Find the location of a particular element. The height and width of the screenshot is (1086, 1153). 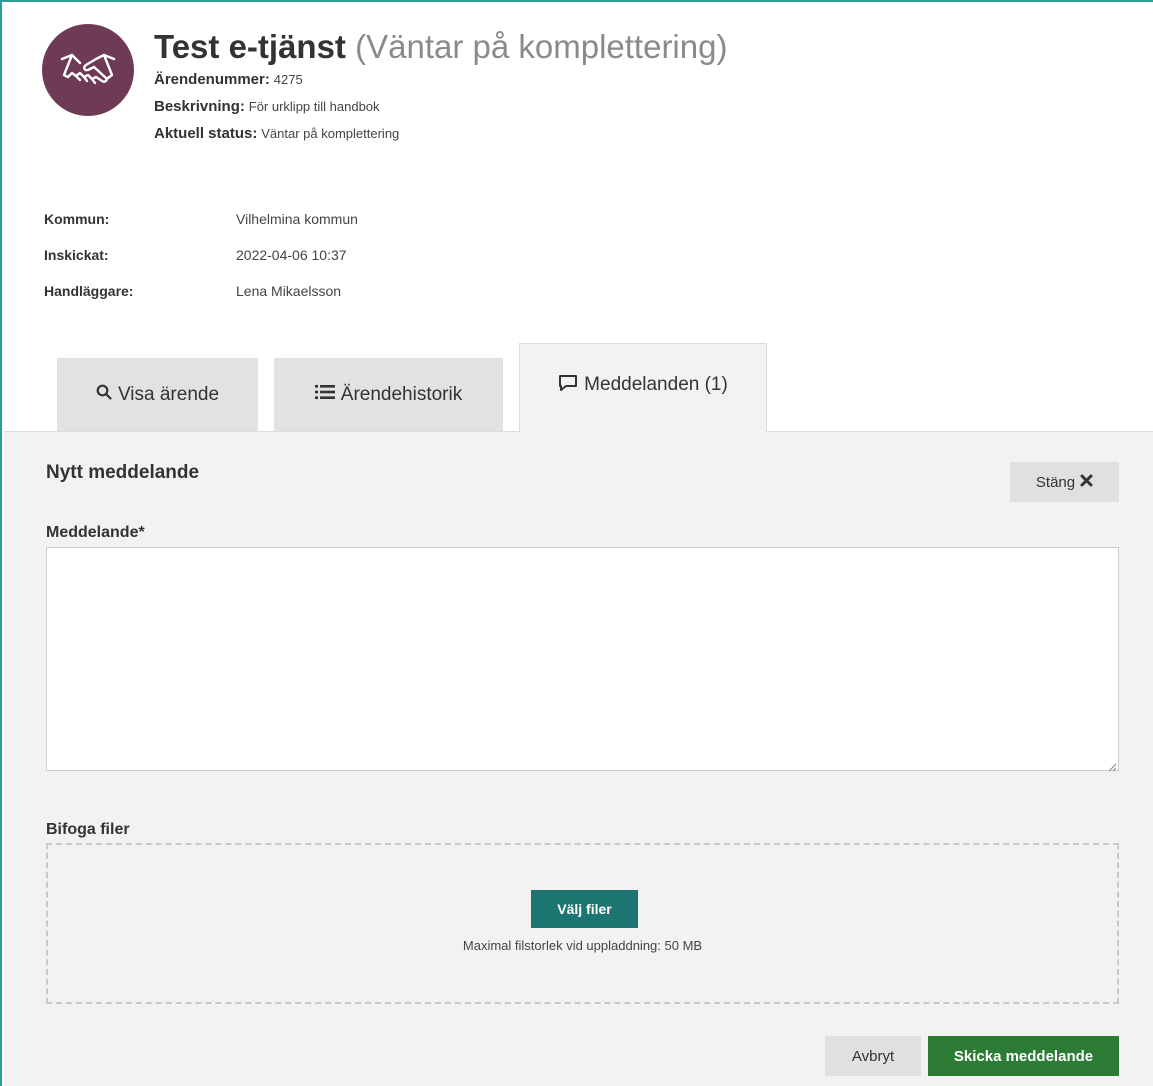

info-label: Kommun: is located at coordinates (77, 219).